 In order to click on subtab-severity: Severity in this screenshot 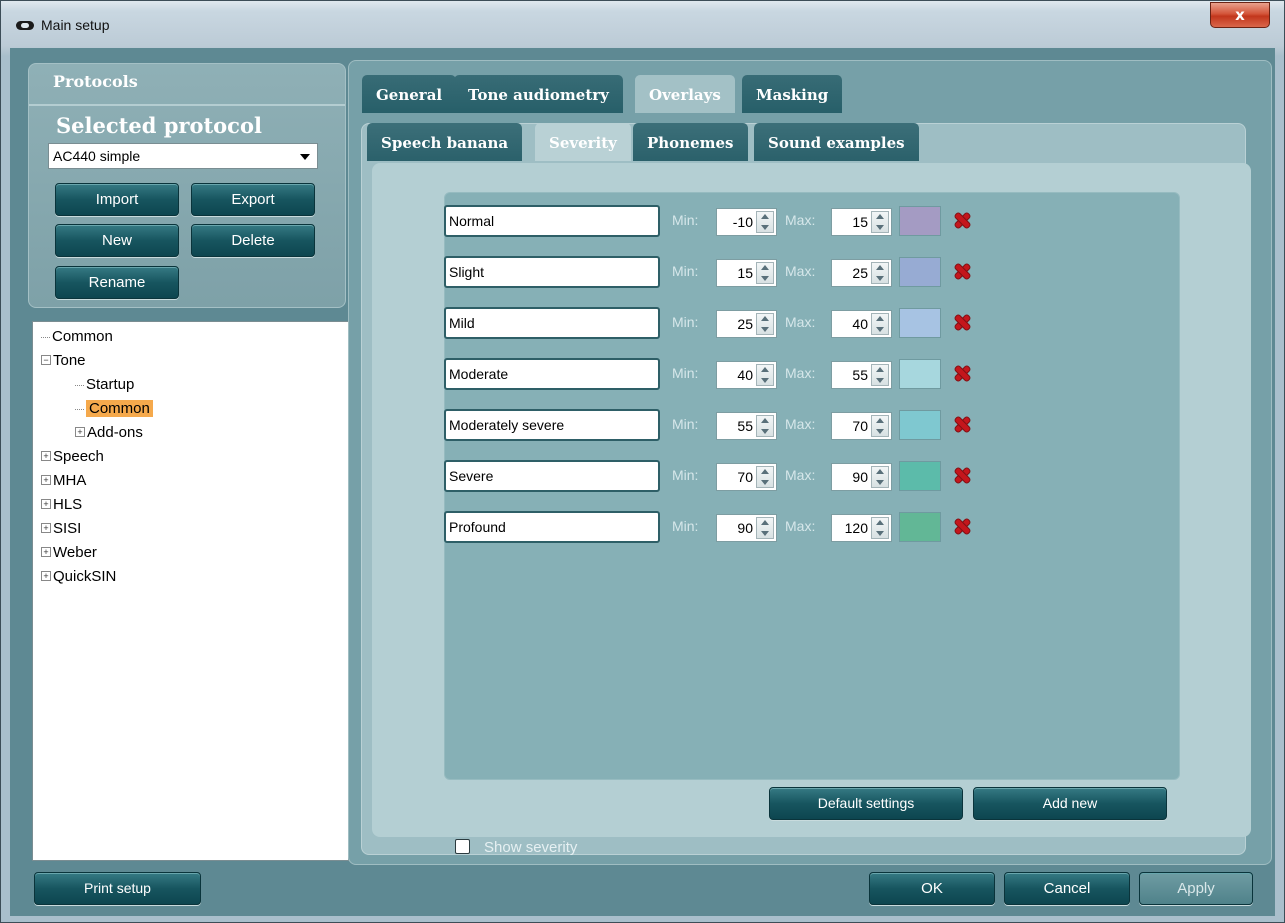, I will do `click(583, 142)`.